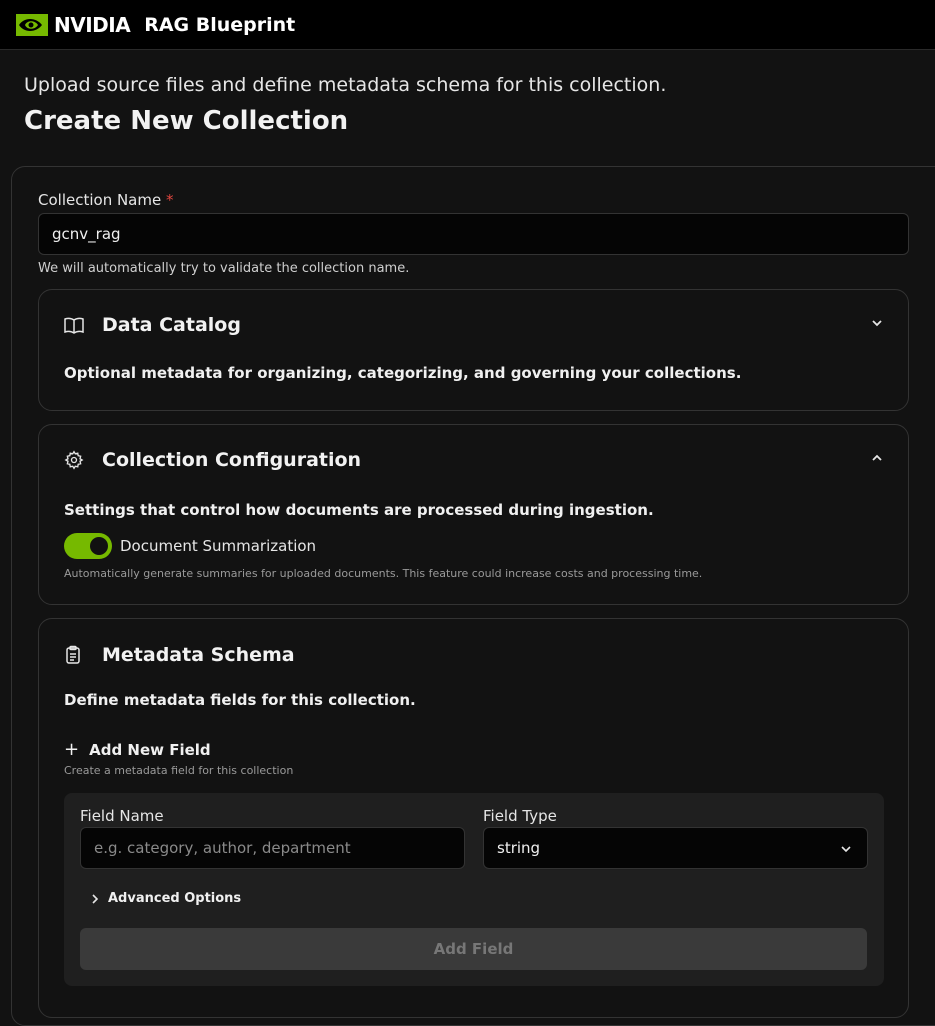 This screenshot has height=1026, width=935. I want to click on field-type-value: string, so click(519, 848).